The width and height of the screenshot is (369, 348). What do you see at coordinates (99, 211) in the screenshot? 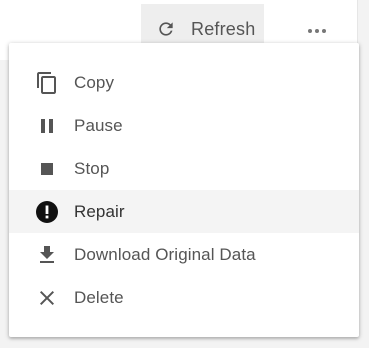
I see `menu-item-label: Repair` at bounding box center [99, 211].